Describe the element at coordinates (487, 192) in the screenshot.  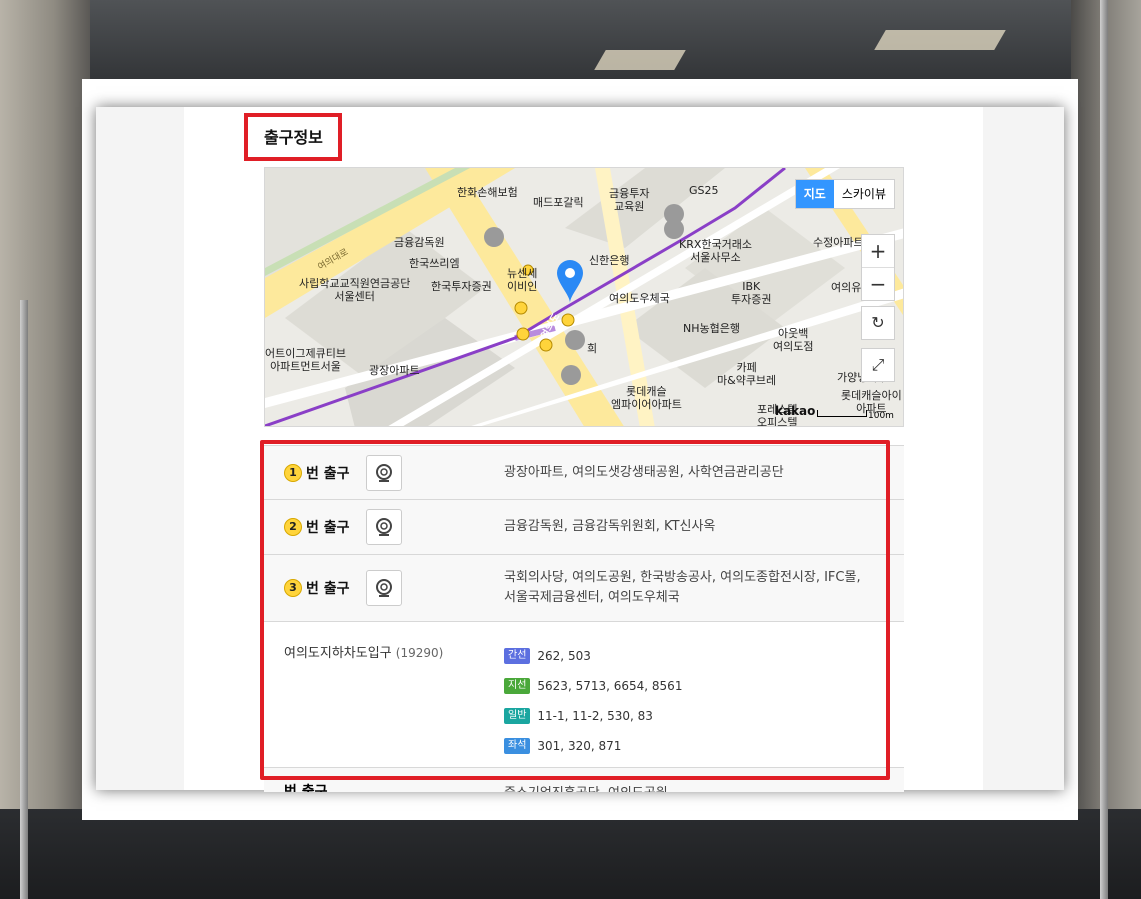
I see `map-label: 한화손해보험` at that location.